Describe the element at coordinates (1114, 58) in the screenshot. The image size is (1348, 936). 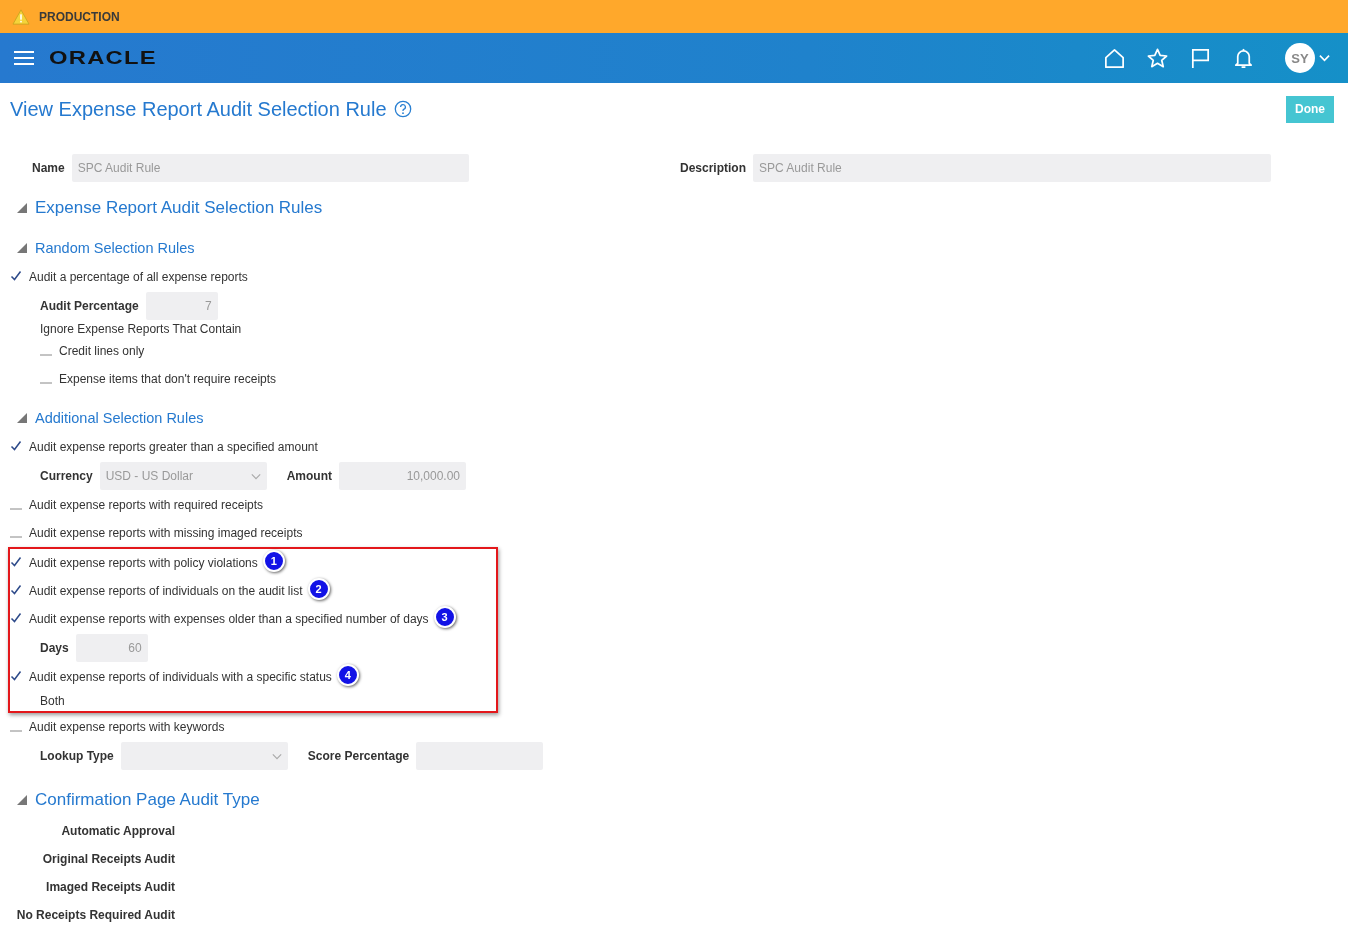
I see `home-icon` at that location.